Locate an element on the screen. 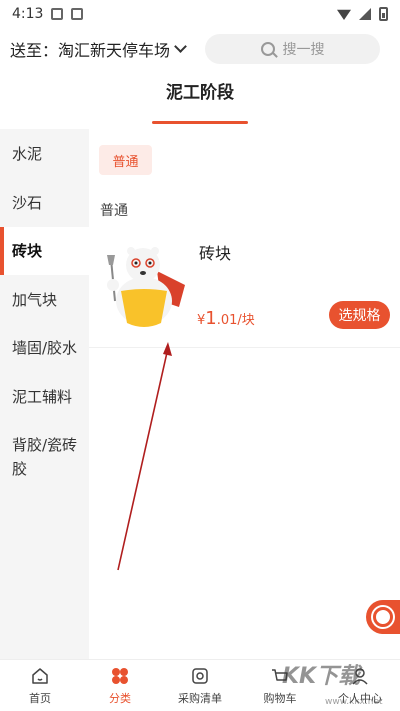 This screenshot has width=400, height=711. select-spec-button: 选规格 is located at coordinates (359, 315).